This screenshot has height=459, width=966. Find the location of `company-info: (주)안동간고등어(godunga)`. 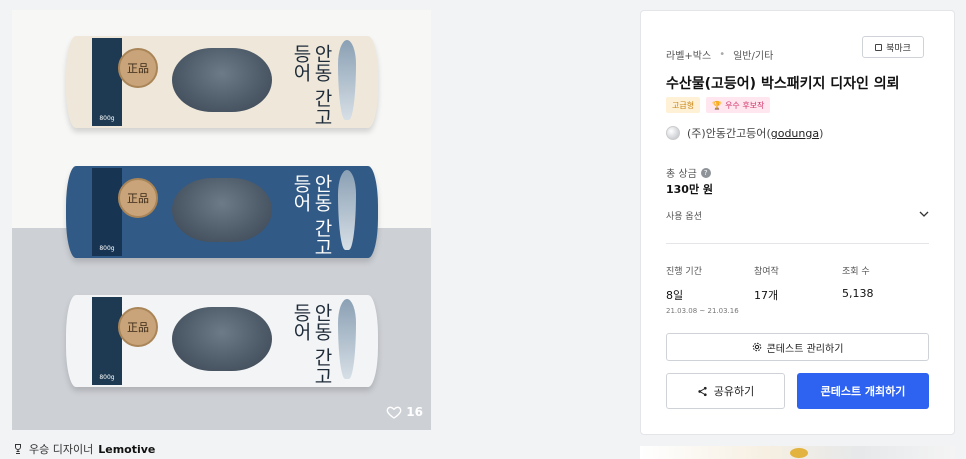

company-info: (주)안동간고등어(godunga) is located at coordinates (744, 133).